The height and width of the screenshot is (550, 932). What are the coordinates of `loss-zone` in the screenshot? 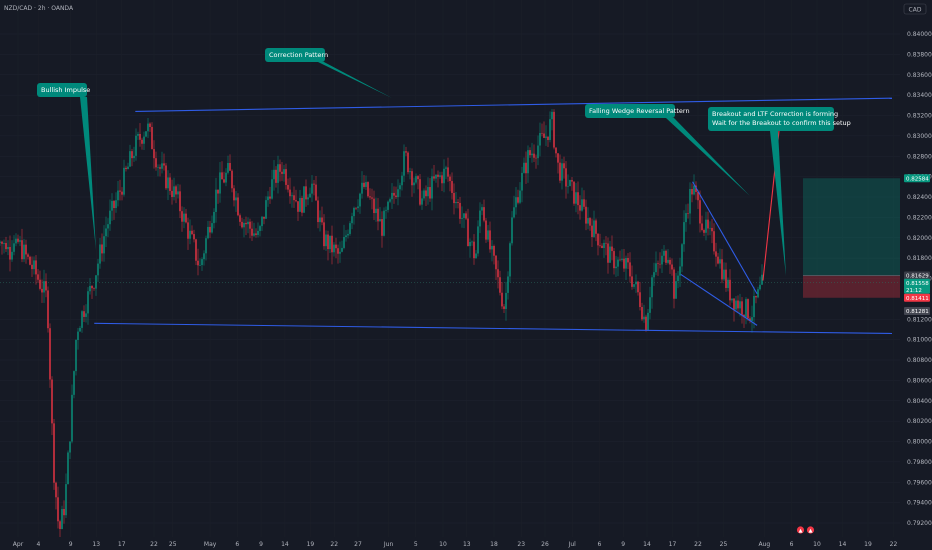 It's located at (851, 286).